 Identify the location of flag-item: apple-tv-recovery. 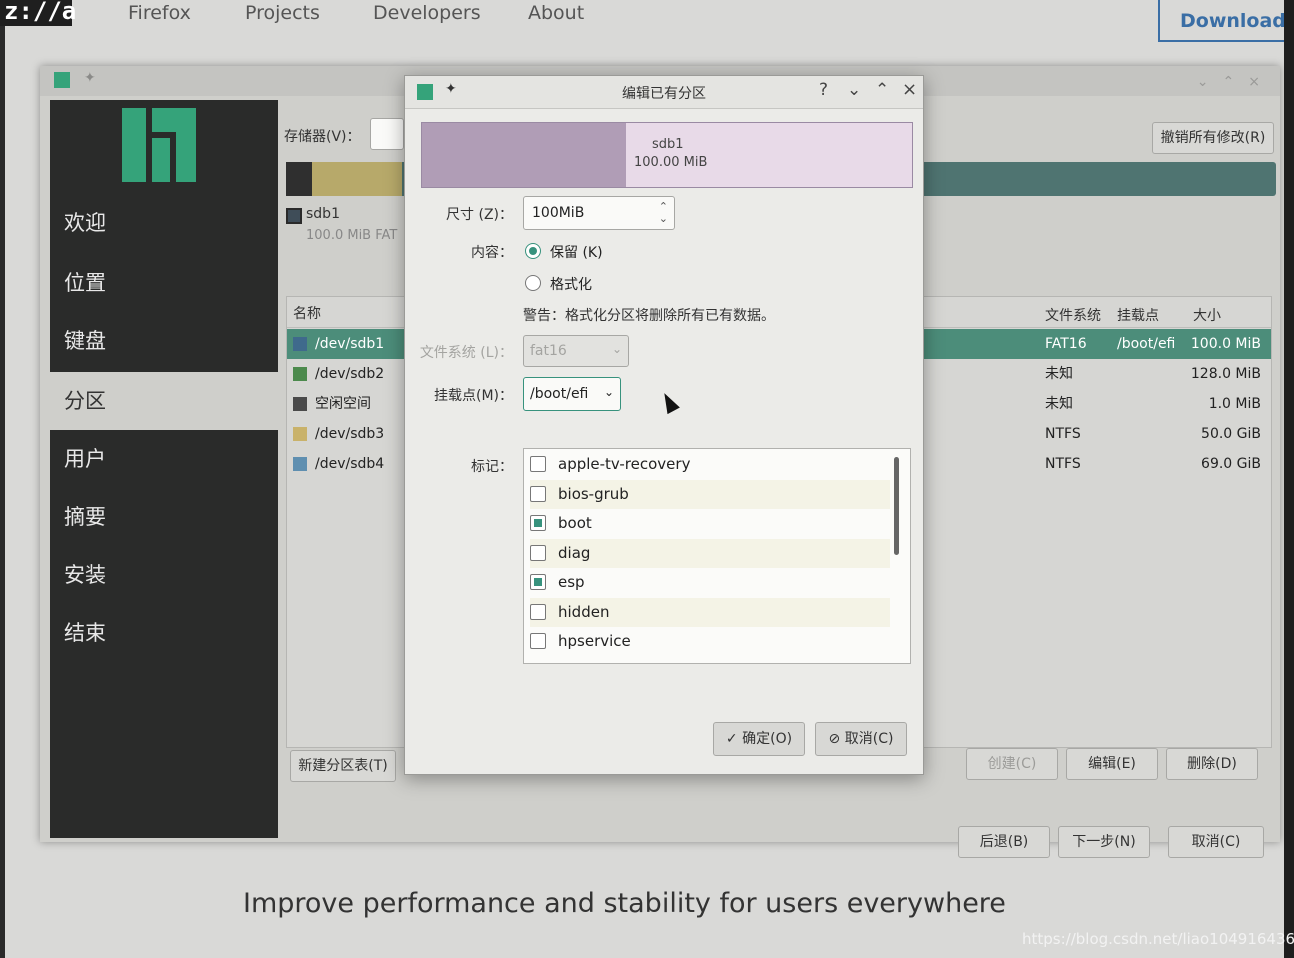
(710, 464).